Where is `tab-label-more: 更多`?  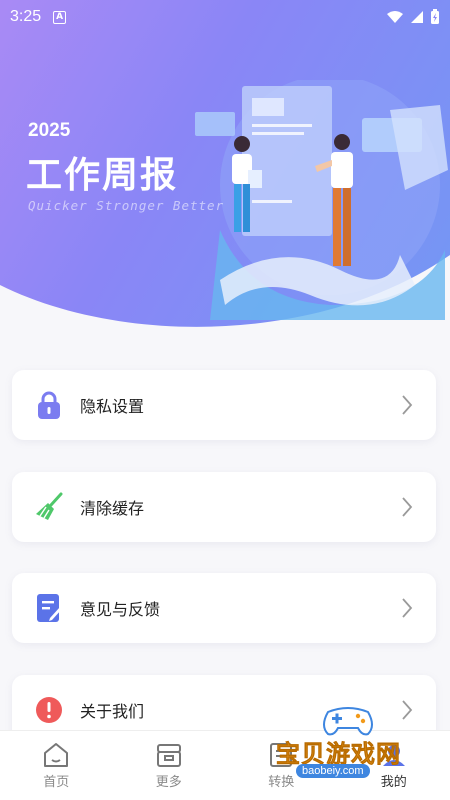
tab-label-more: 更多 is located at coordinates (168, 782).